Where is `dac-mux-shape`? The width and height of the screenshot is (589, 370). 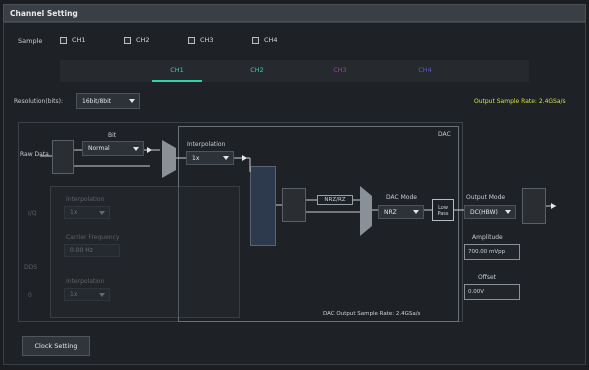
dac-mux-shape is located at coordinates (366, 211).